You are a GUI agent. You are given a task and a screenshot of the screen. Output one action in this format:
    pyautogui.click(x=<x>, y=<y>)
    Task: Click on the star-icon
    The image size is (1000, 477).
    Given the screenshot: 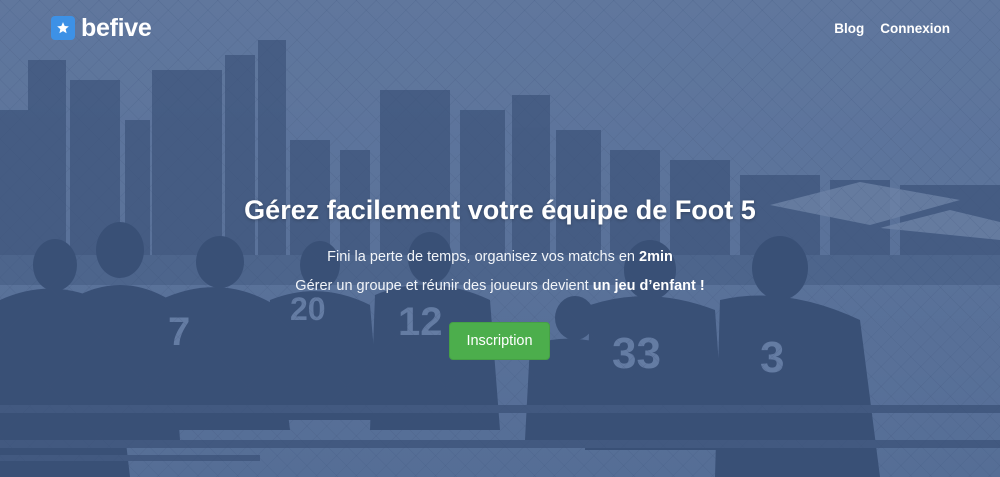 What is the action you would take?
    pyautogui.click(x=63, y=28)
    